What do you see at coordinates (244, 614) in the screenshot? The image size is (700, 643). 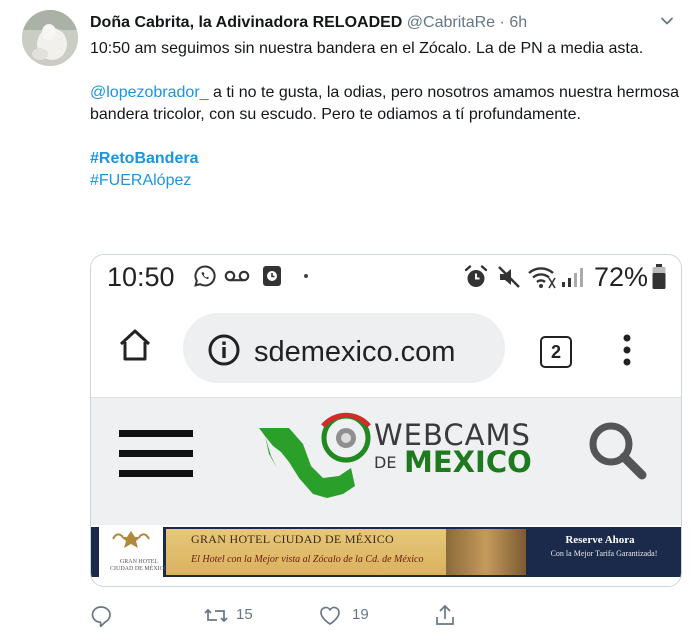 I see `retweet-count: 15` at bounding box center [244, 614].